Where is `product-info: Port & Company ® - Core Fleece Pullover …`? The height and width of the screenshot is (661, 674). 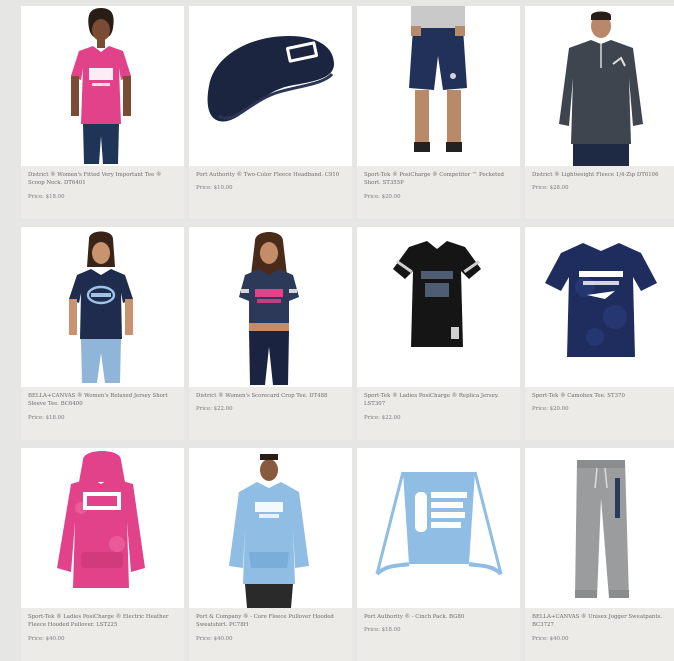
product-info: Port & Company ® - Core Fleece Pullover … is located at coordinates (270, 634).